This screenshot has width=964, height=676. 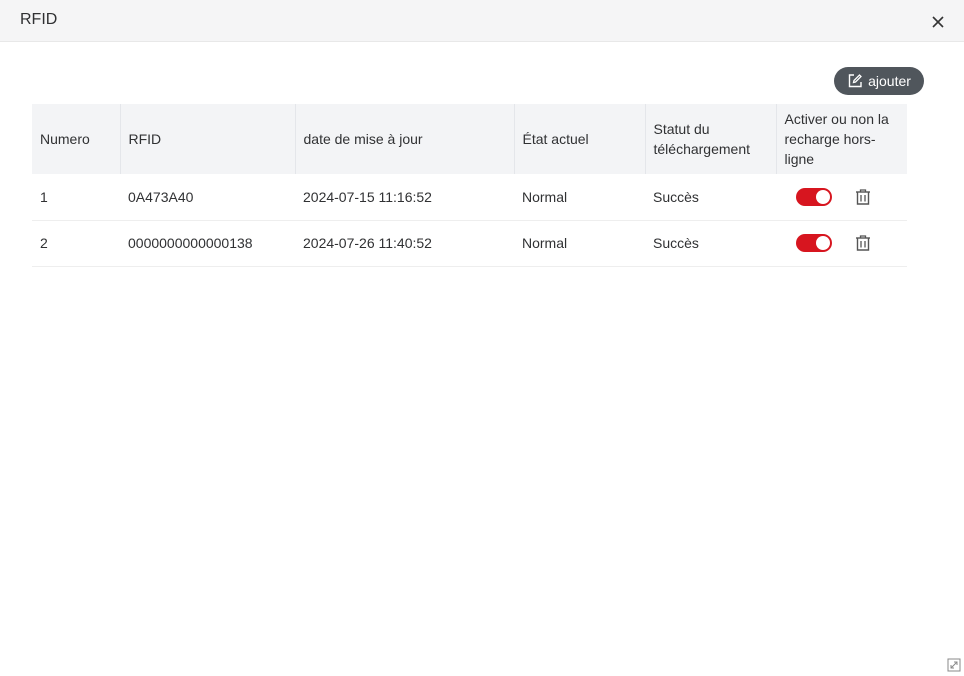 I want to click on add-button: ajouter, so click(x=879, y=81).